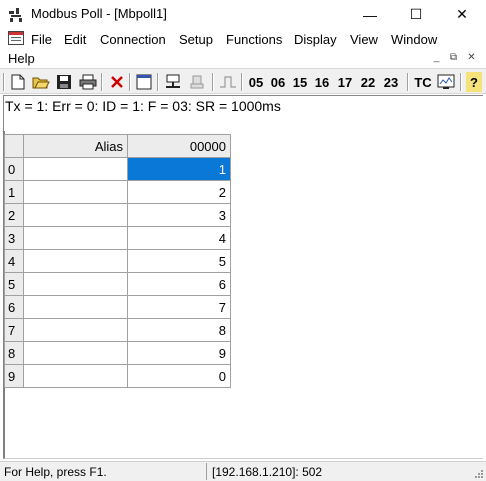  I want to click on menu-view: View, so click(364, 40).